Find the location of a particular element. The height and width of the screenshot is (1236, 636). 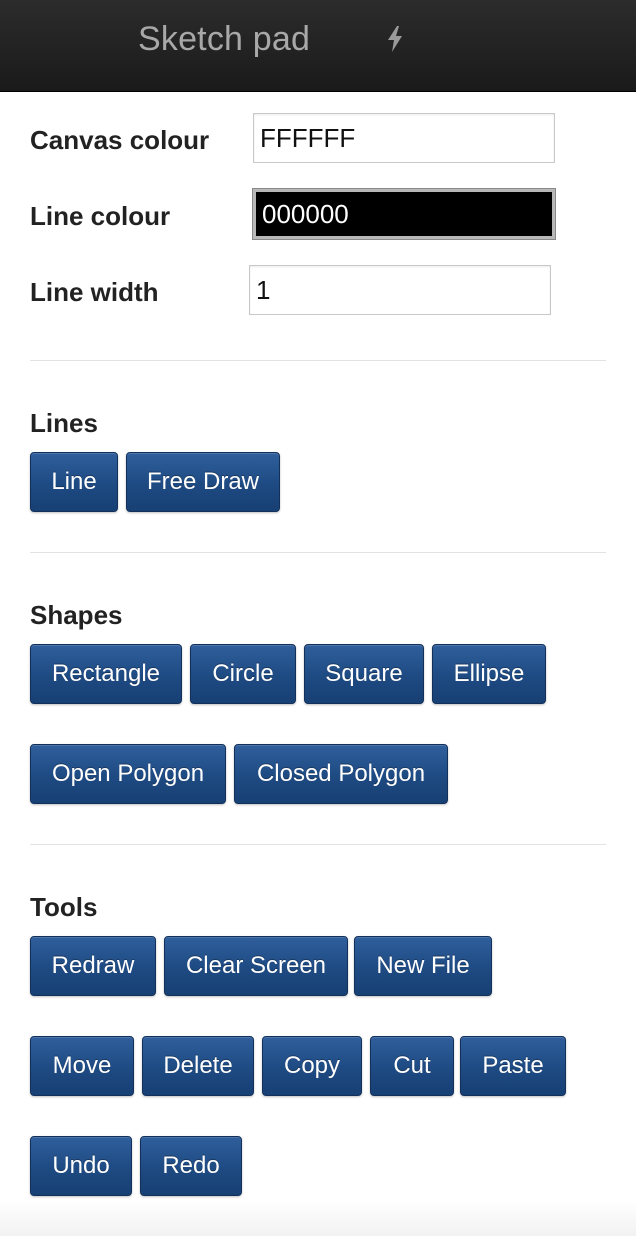

undo-button: Undo is located at coordinates (81, 1166).